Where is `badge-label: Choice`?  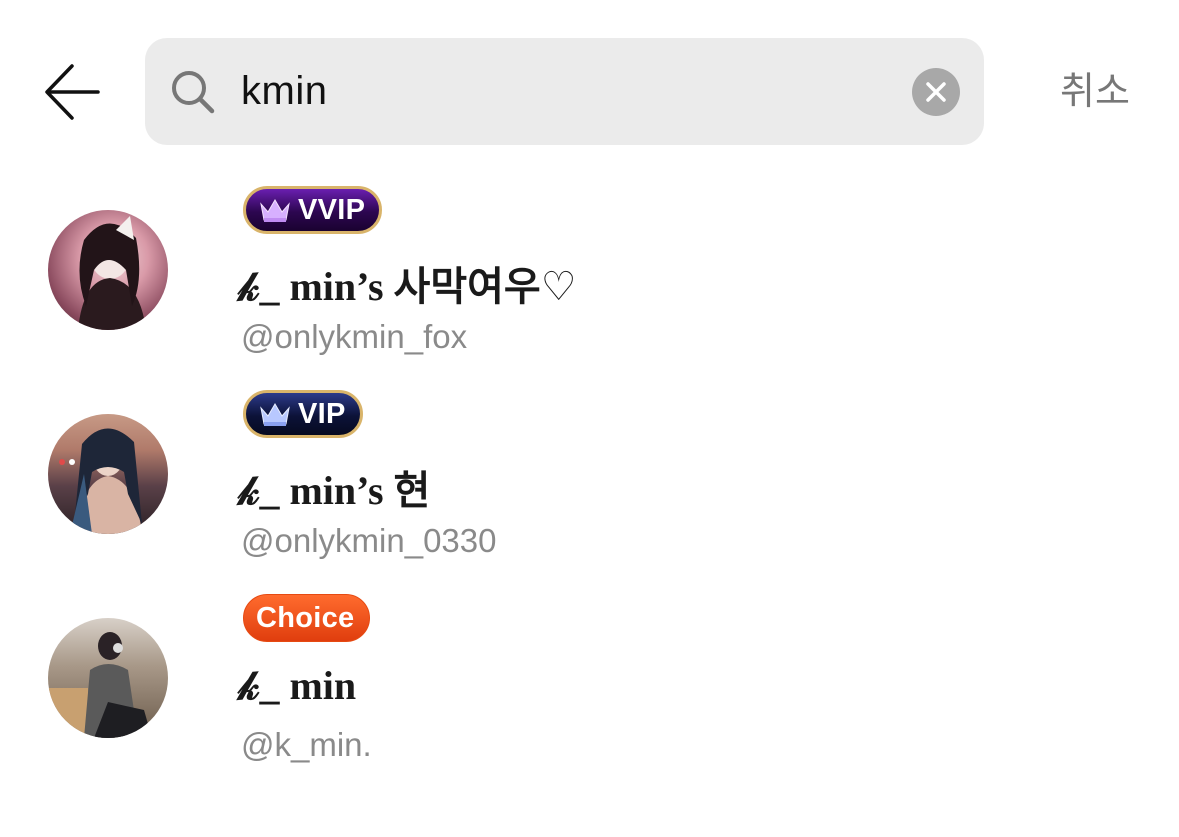 badge-label: Choice is located at coordinates (305, 617).